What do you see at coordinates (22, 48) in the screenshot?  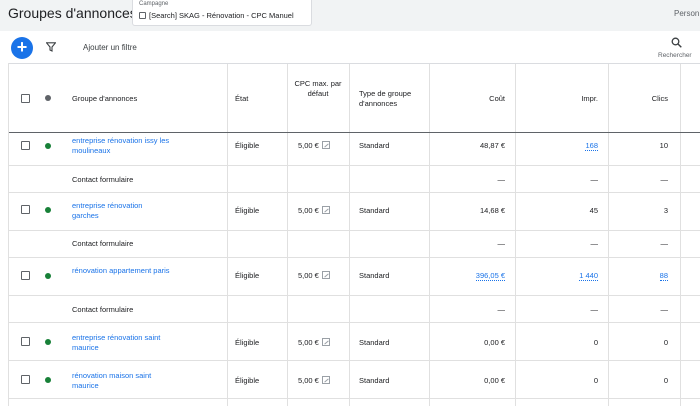 I see `add-button: +` at bounding box center [22, 48].